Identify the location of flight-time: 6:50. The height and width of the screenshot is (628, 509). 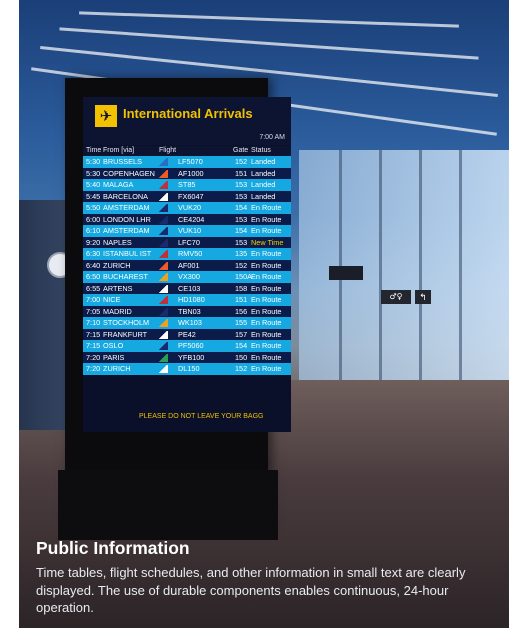
(93, 276).